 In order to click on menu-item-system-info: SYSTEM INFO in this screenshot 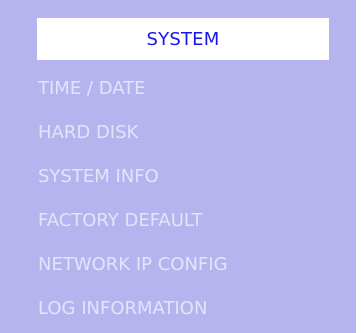, I will do `click(133, 177)`.